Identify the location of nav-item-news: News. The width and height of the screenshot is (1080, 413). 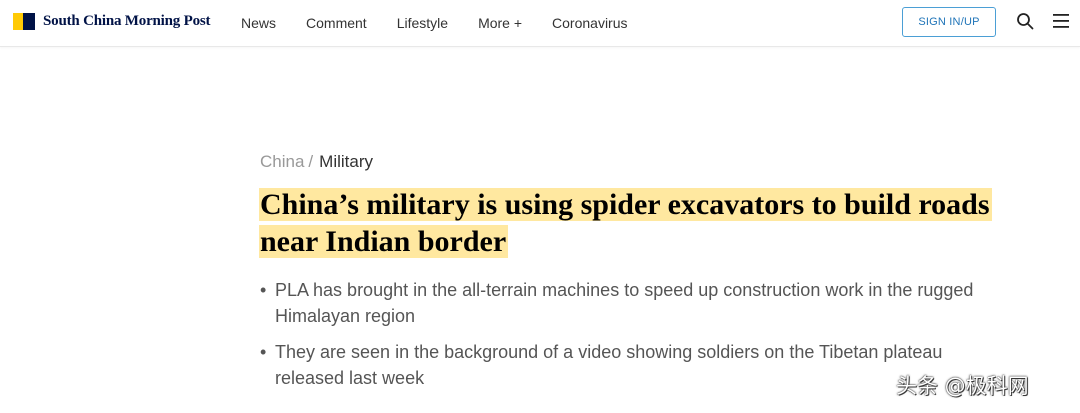
(258, 23).